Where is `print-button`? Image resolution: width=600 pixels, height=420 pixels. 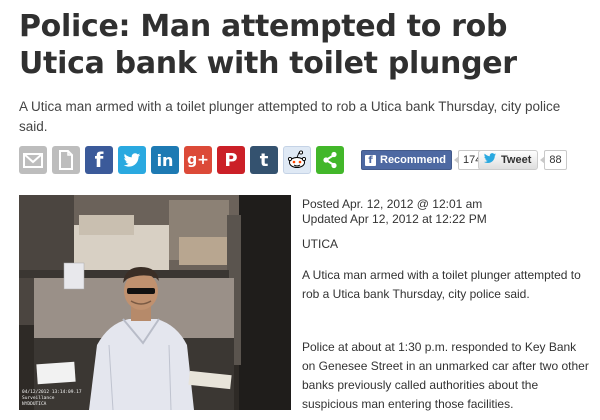
print-button is located at coordinates (66, 160).